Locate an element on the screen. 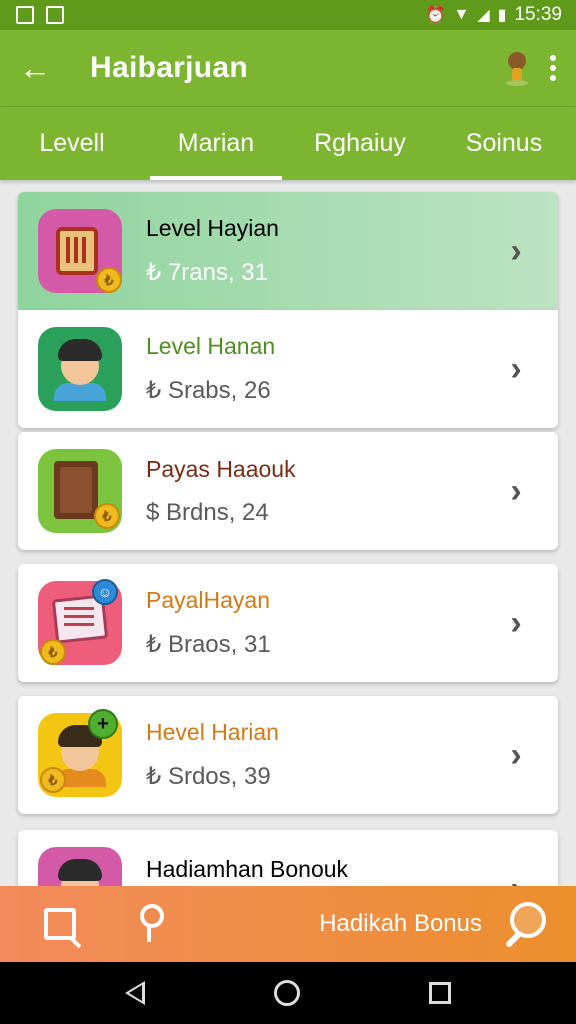  notification-icon is located at coordinates (25, 15).